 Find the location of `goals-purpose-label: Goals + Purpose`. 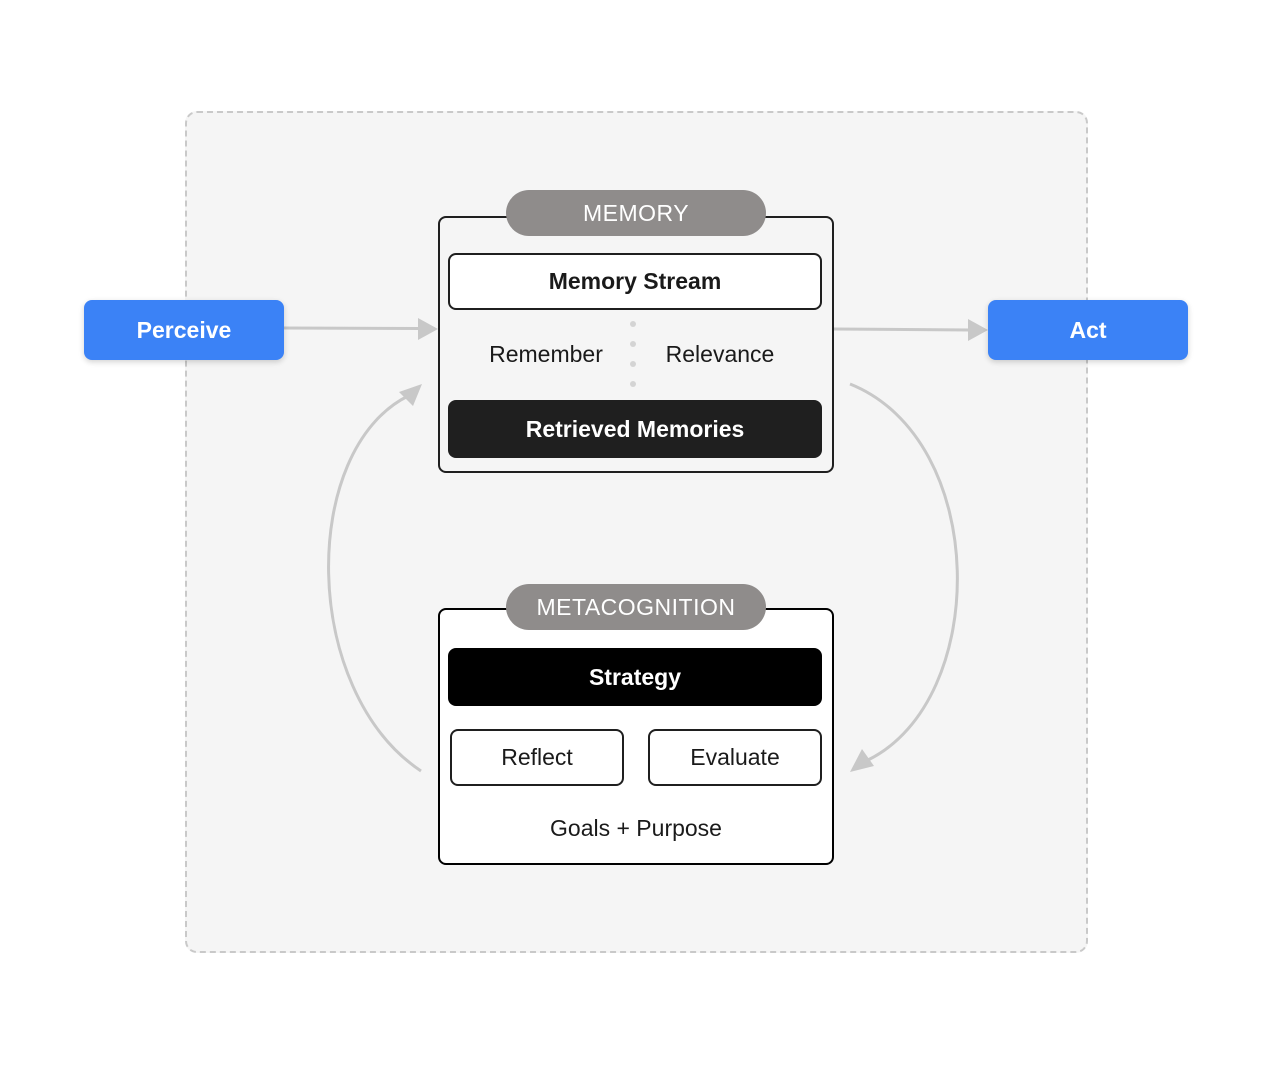

goals-purpose-label: Goals + Purpose is located at coordinates (636, 827).